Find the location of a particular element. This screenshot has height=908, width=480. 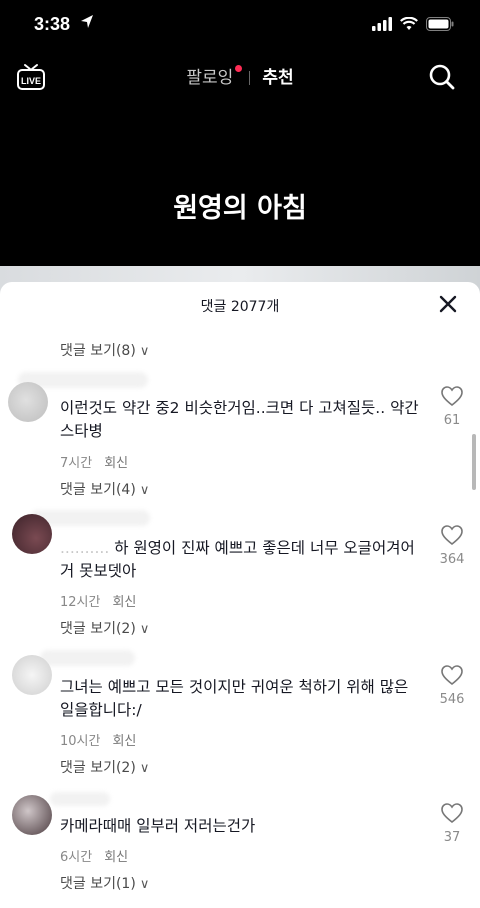

comment-meta: 10시간 회신 is located at coordinates (98, 739).